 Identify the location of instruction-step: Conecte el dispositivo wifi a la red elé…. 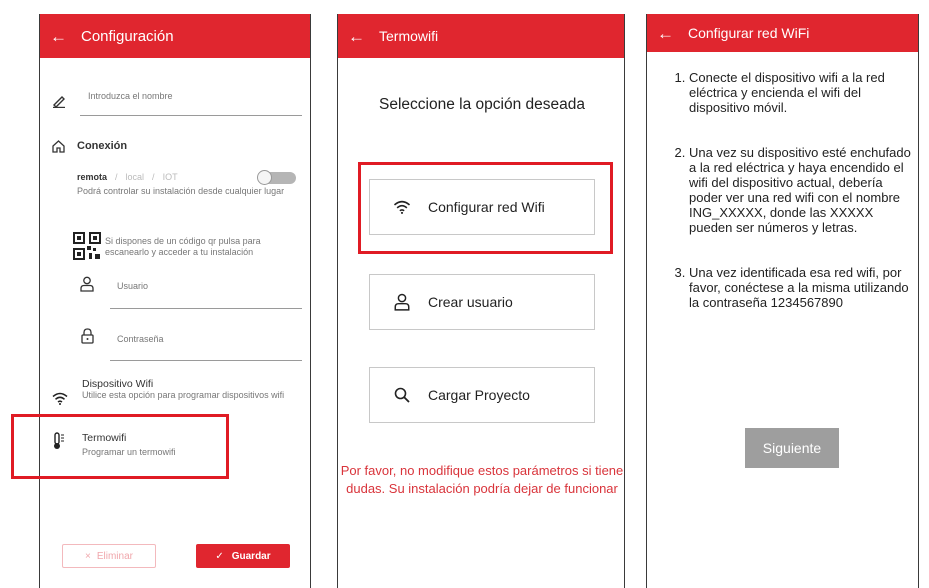
(800, 92).